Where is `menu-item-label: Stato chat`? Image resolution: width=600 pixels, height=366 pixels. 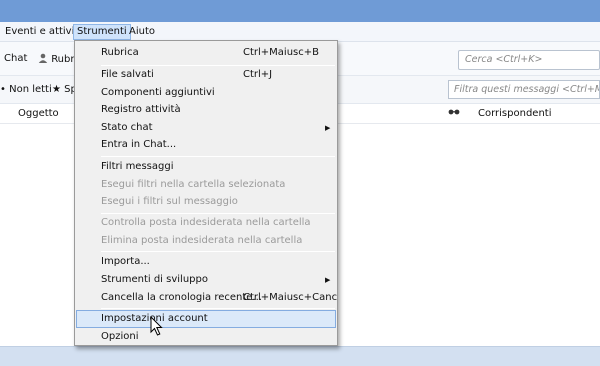 menu-item-label: Stato chat is located at coordinates (127, 127).